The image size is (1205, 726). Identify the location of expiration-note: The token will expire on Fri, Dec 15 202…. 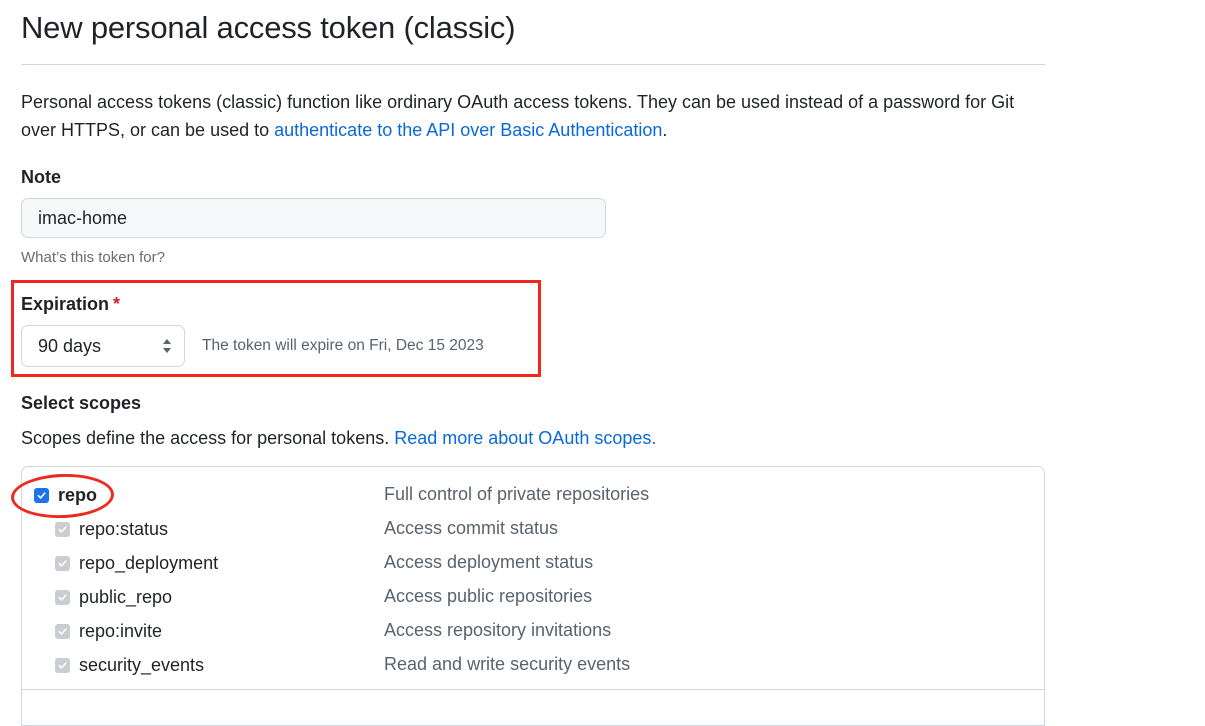
(343, 345).